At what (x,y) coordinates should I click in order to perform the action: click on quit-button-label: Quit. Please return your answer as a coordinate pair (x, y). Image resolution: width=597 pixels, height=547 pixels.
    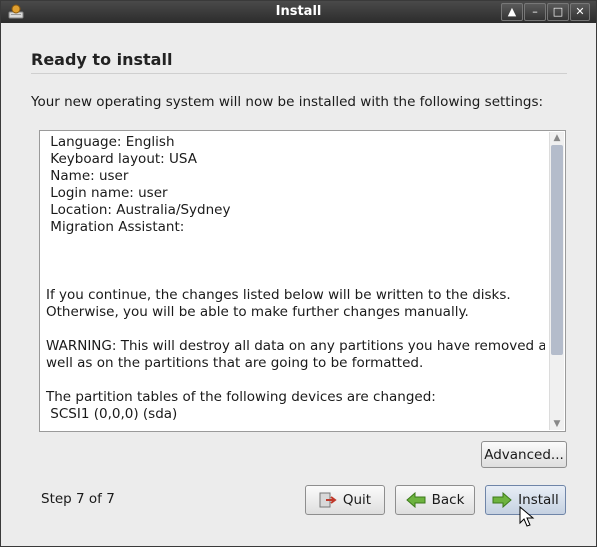
    Looking at the image, I should click on (357, 500).